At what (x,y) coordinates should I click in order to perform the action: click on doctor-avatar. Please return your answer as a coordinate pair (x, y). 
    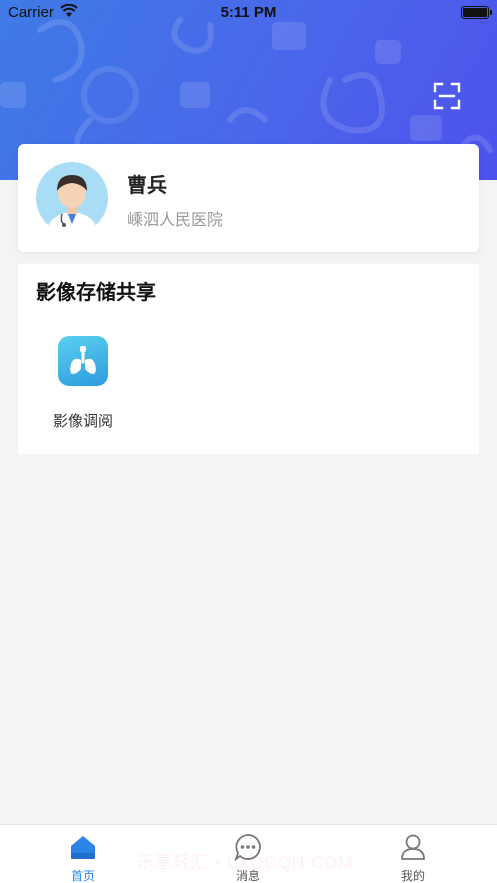
    Looking at the image, I should click on (72, 198).